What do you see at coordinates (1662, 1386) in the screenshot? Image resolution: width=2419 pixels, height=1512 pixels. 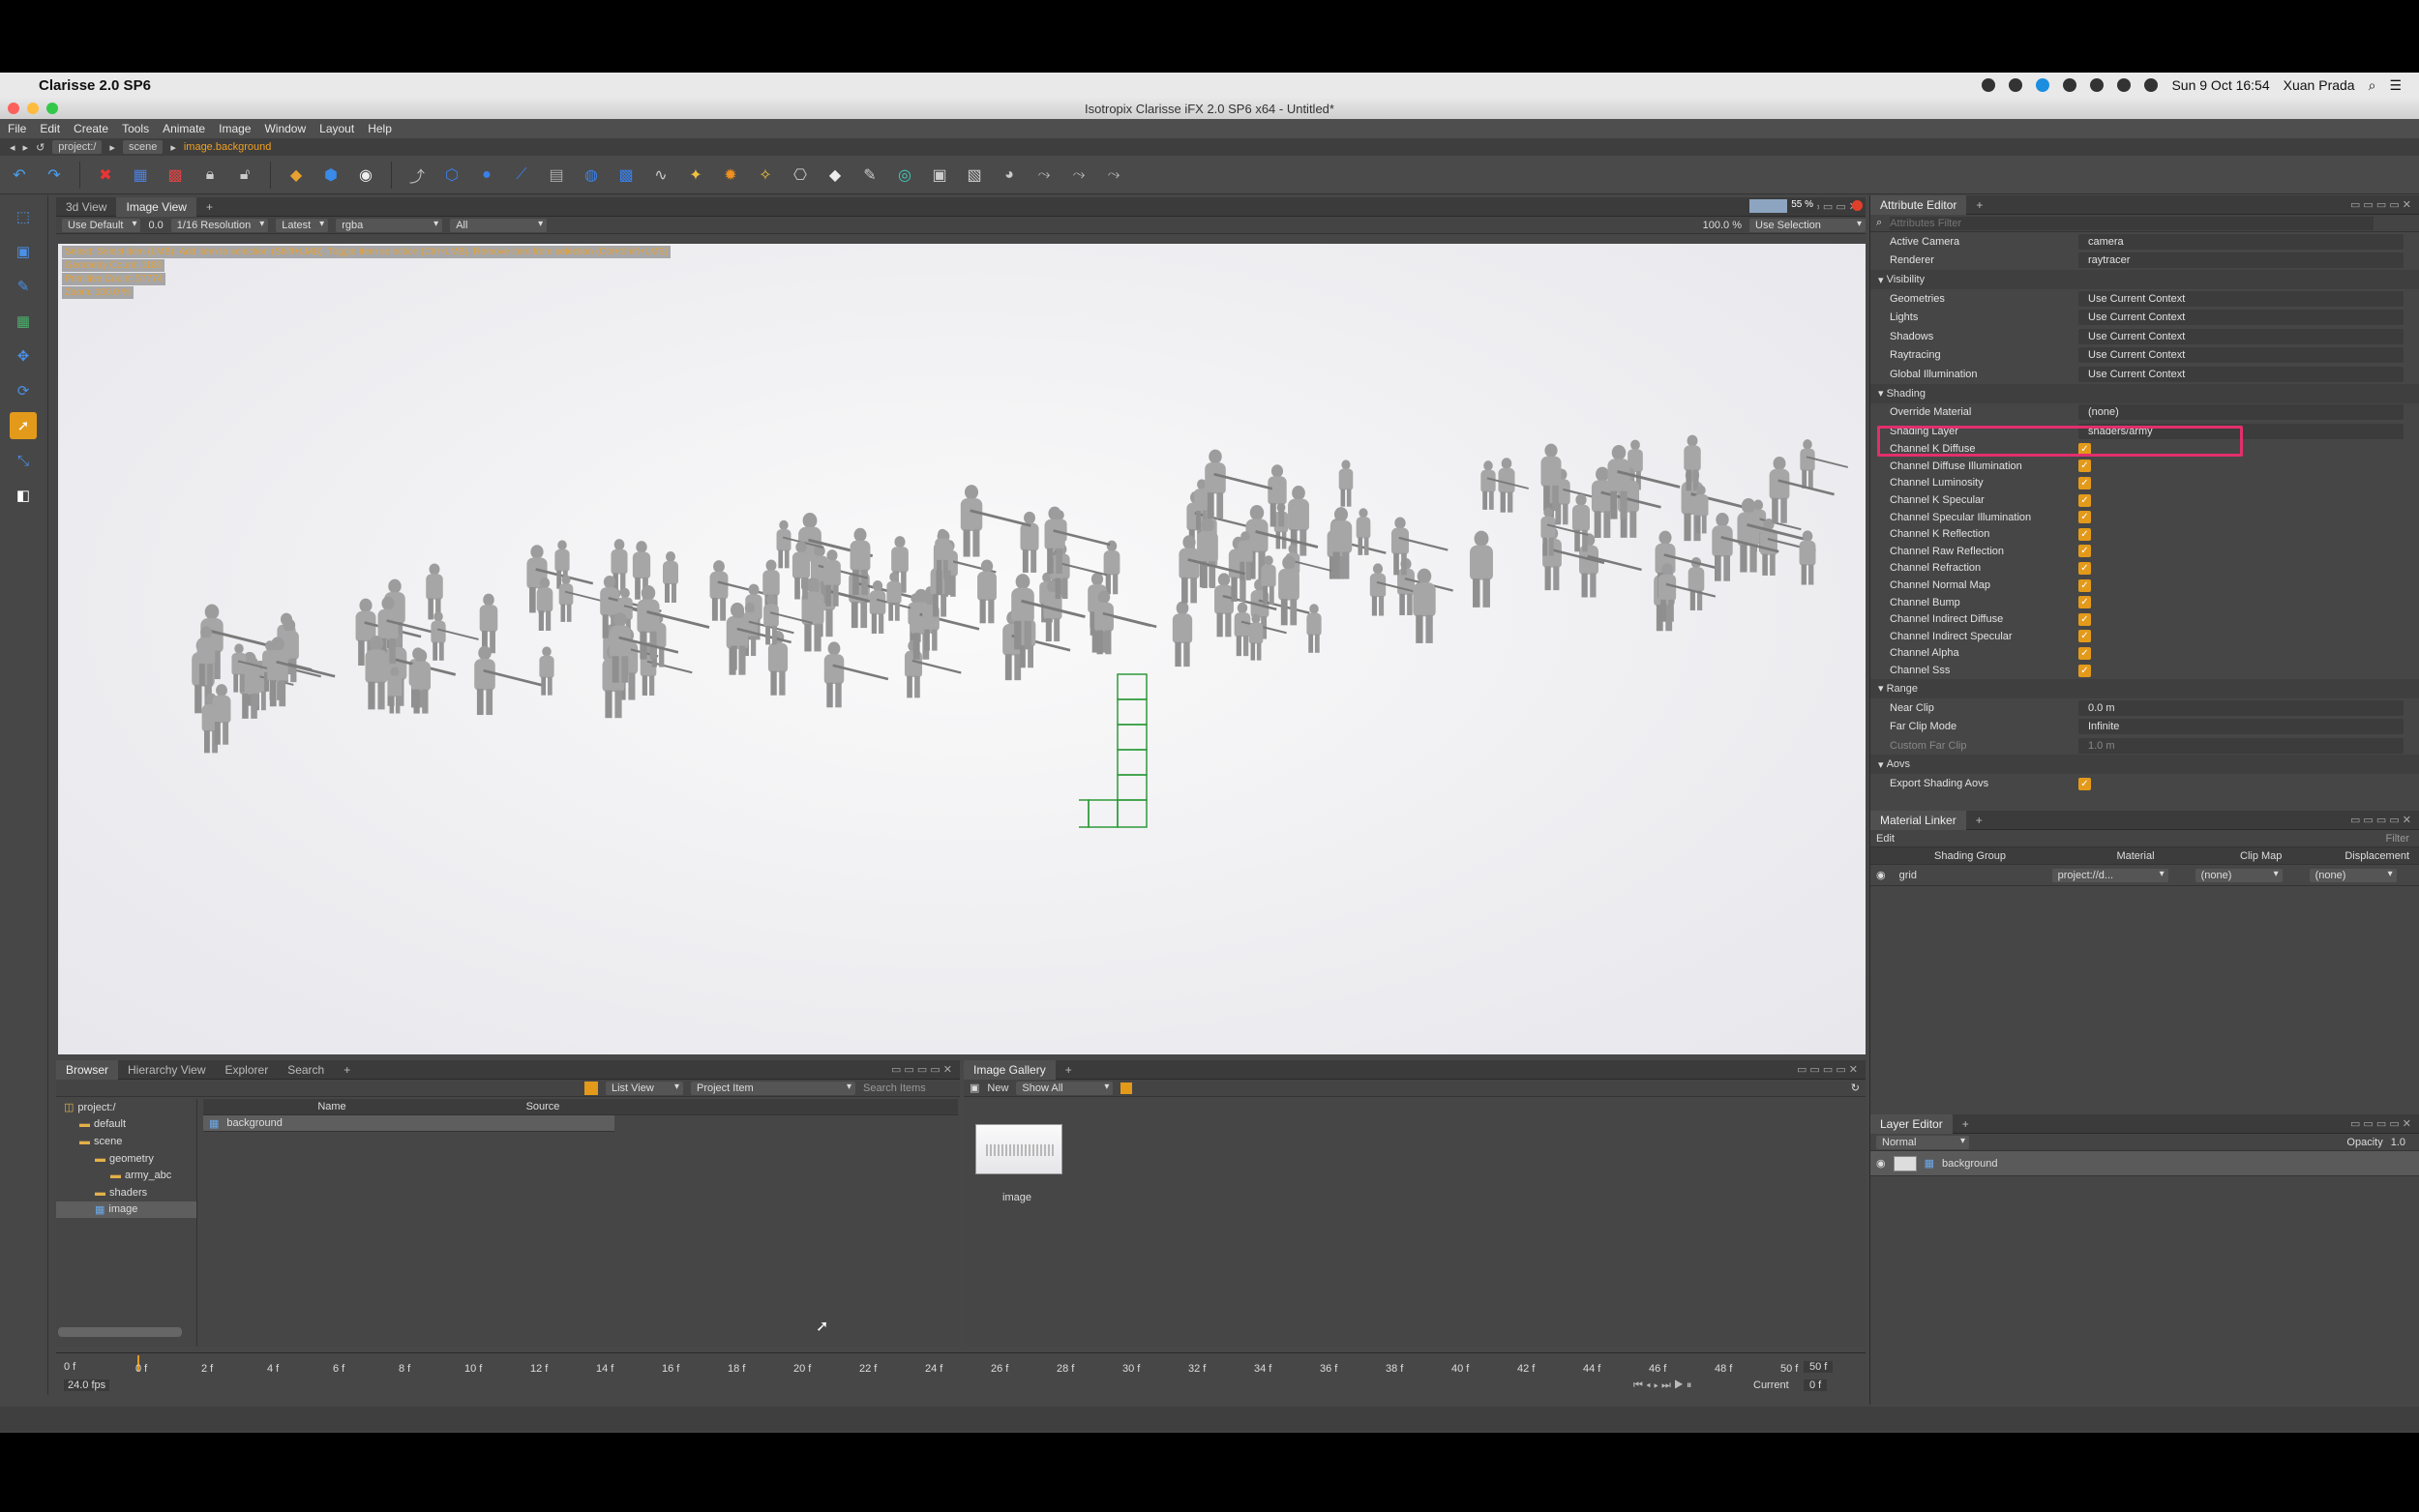 I see `playback-controls: ⏮ ◂ ▸ ⏭ ▶ ⏸` at bounding box center [1662, 1386].